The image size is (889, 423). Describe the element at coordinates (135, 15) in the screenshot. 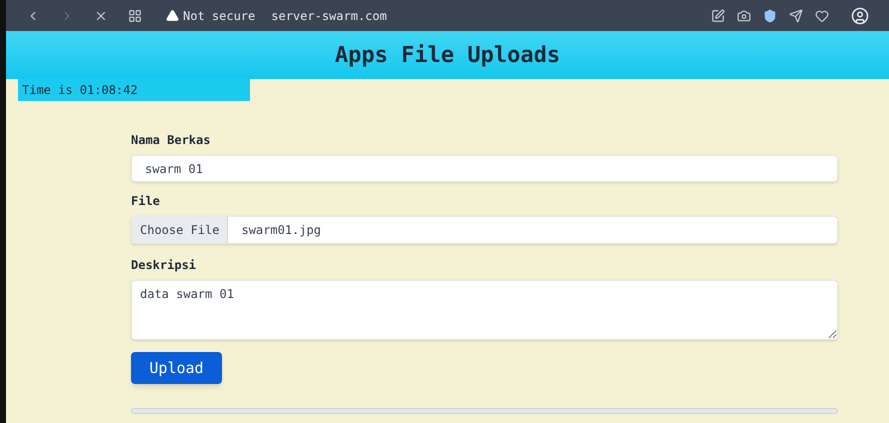

I see `grid-icon` at that location.